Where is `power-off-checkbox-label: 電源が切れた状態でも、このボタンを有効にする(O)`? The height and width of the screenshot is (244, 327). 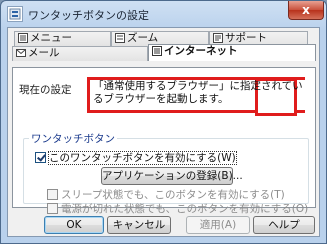 power-off-checkbox-label: 電源が切れた状態でも、このボタンを有効にする(O) is located at coordinates (185, 209).